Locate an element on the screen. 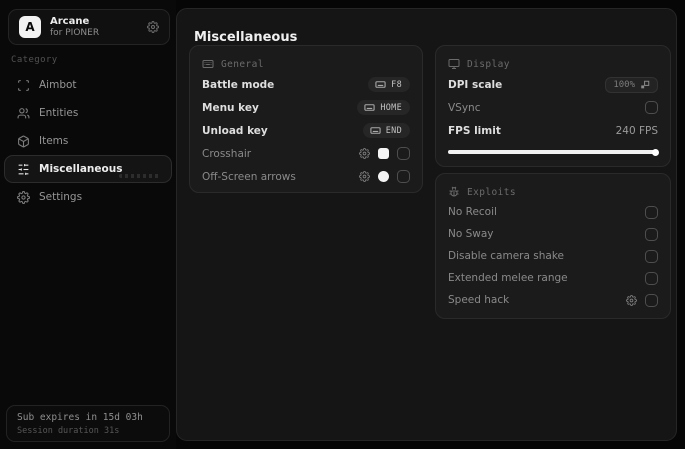 The height and width of the screenshot is (449, 685). offscreen-arrows-row: Off-Screen arrows is located at coordinates (306, 176).